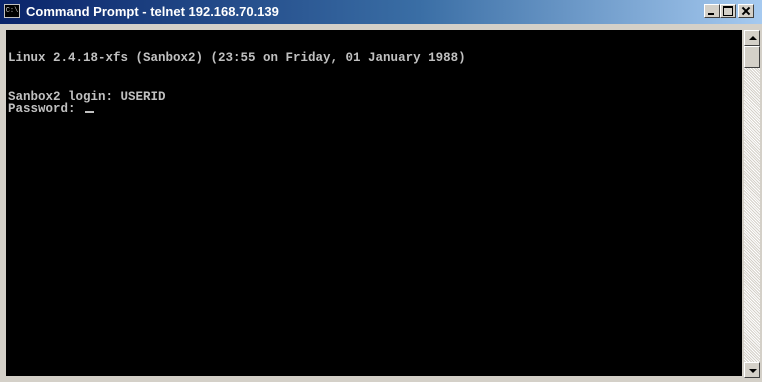  Describe the element at coordinates (746, 11) in the screenshot. I see `close-button` at that location.